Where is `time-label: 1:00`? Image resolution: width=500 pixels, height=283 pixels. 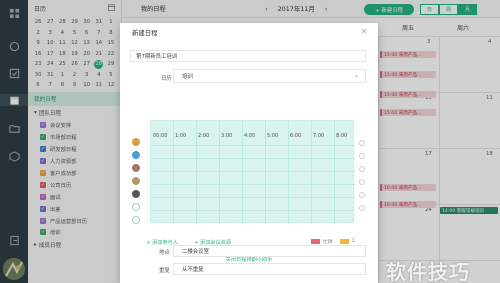 time-label: 1:00 is located at coordinates (181, 136).